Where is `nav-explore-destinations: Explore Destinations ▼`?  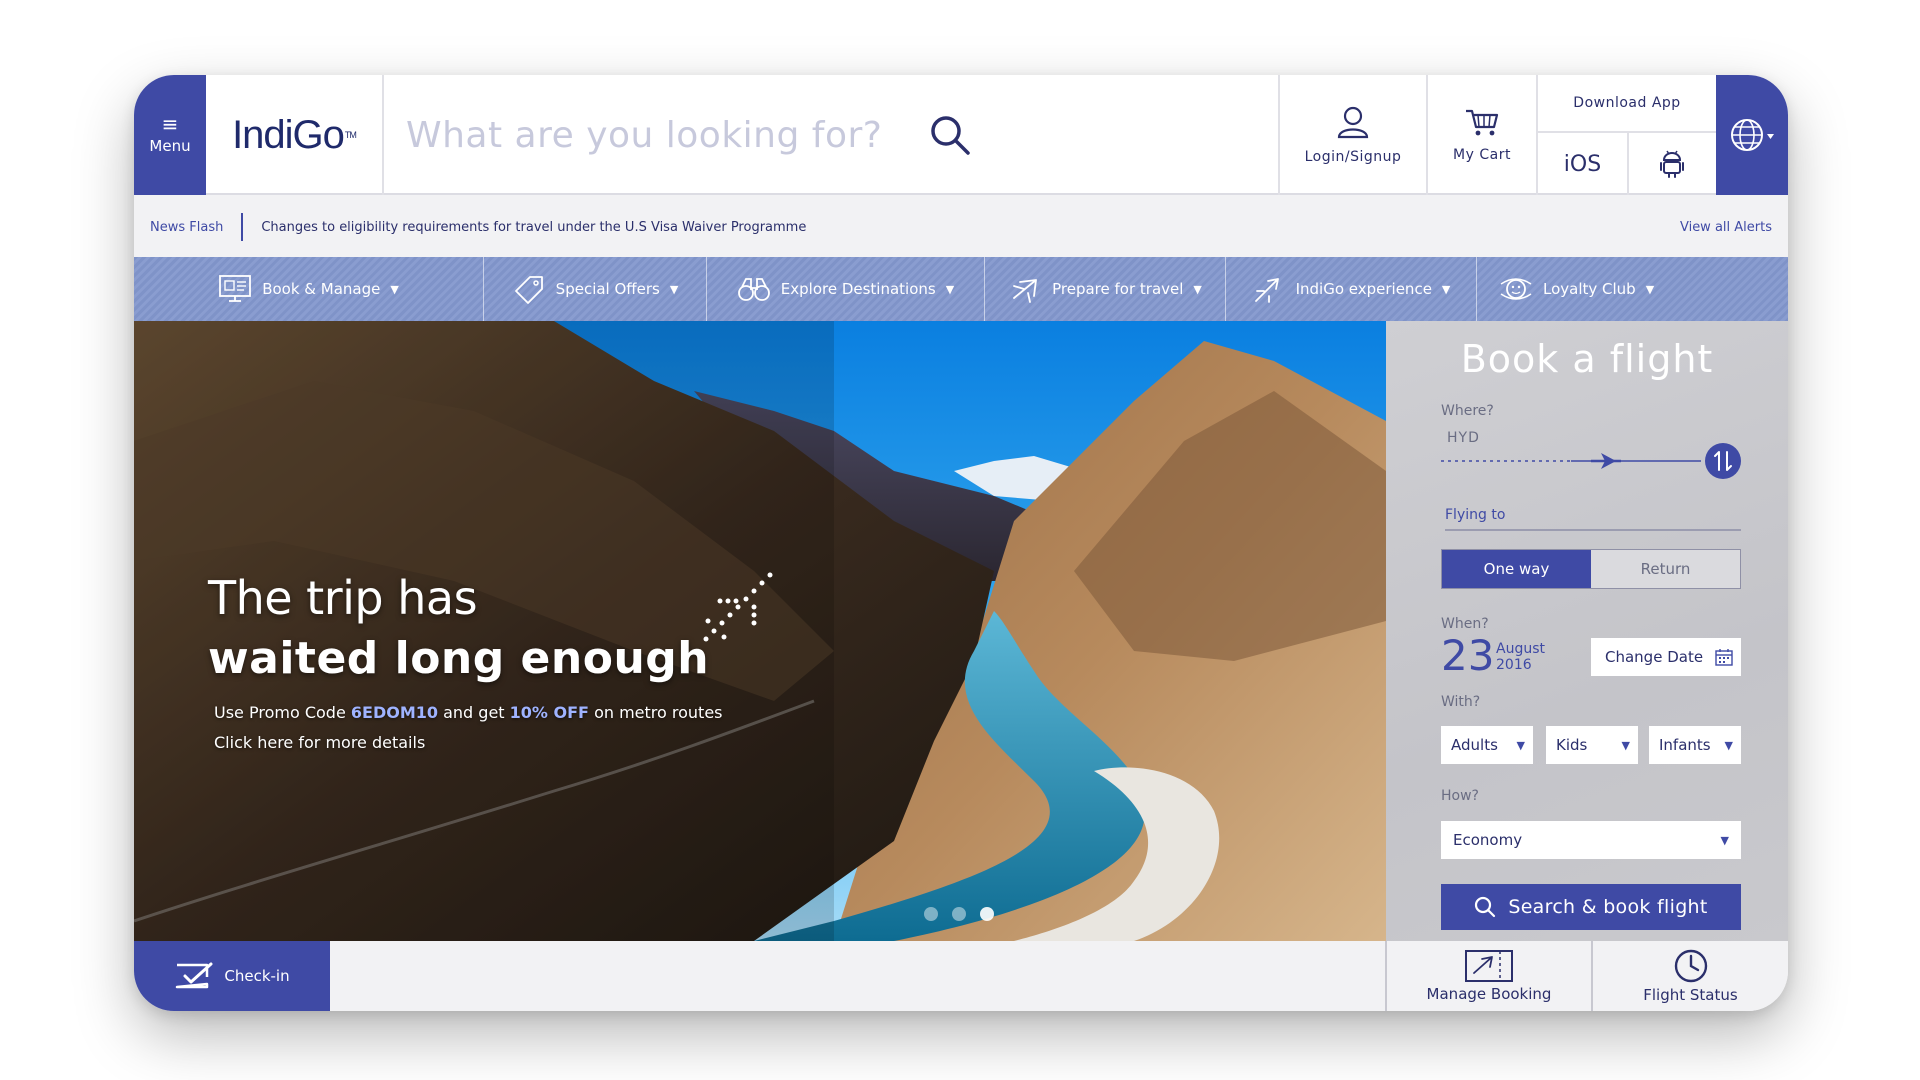
nav-explore-destinations: Explore Destinations ▼ is located at coordinates (846, 289).